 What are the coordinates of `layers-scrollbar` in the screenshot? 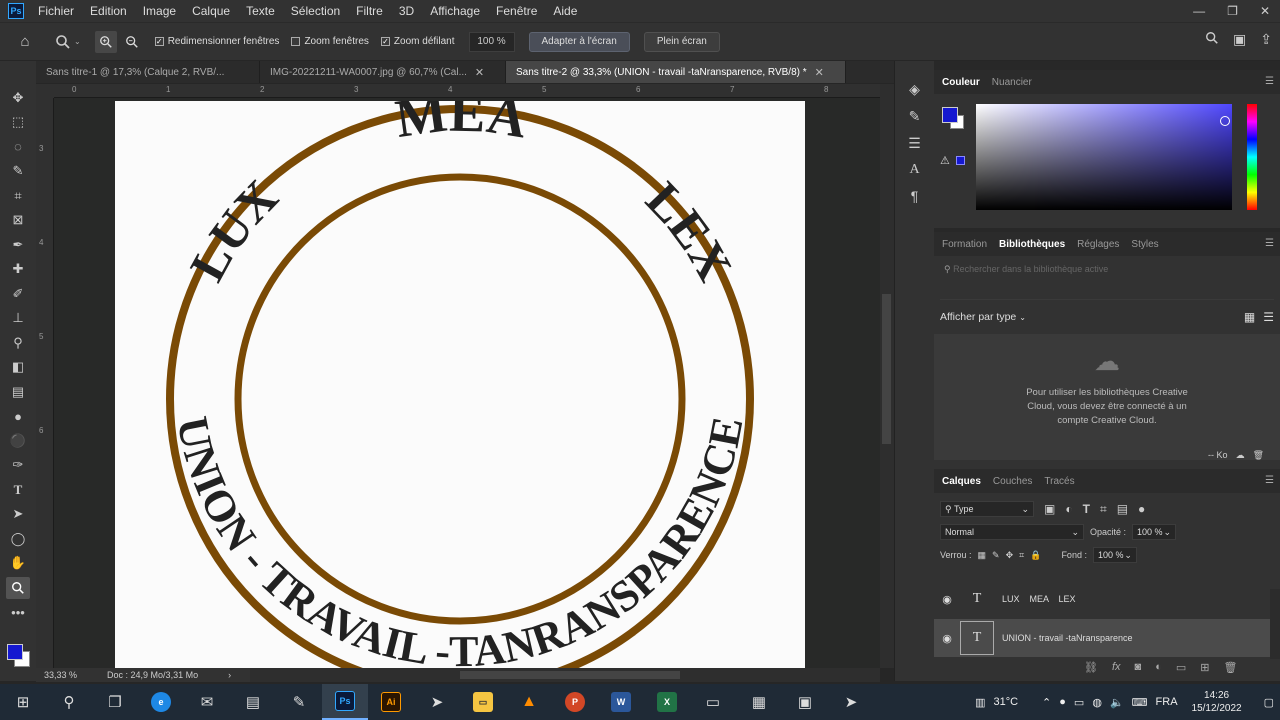 It's located at (1275, 624).